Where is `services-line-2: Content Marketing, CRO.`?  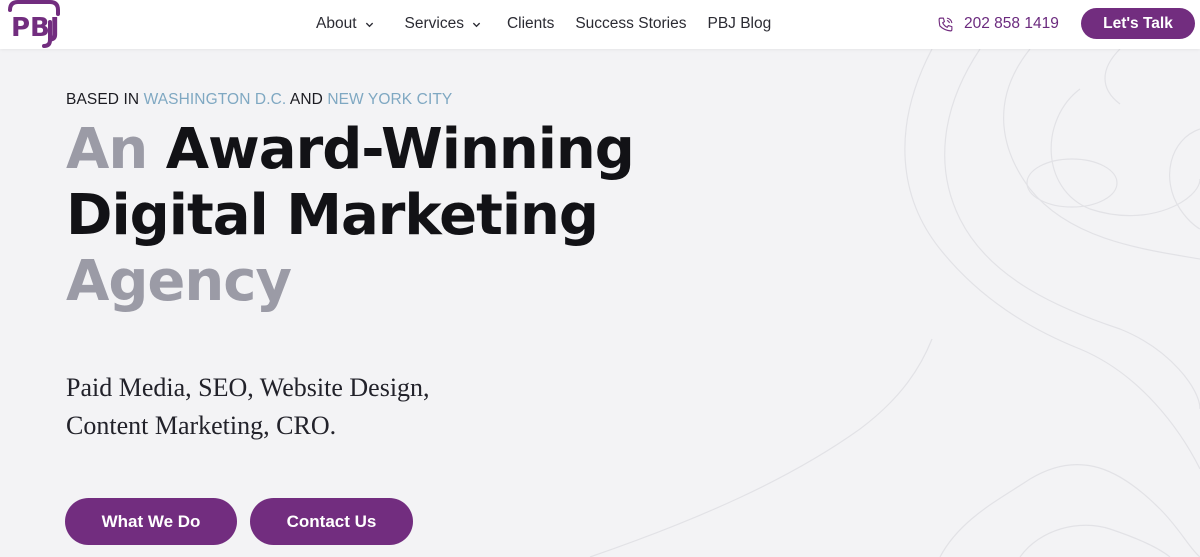 services-line-2: Content Marketing, CRO. is located at coordinates (201, 425).